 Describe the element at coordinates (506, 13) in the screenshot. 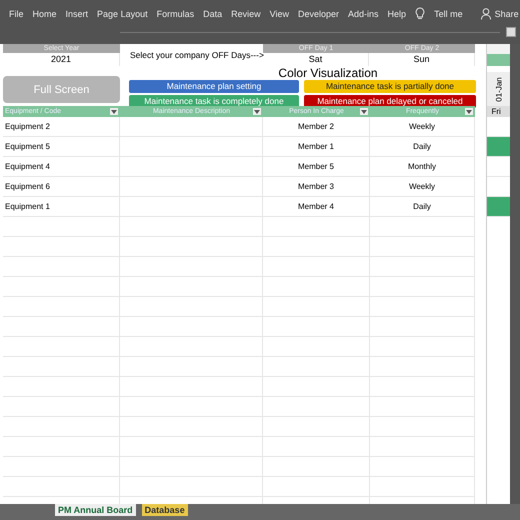

I see `share-button: Share` at that location.